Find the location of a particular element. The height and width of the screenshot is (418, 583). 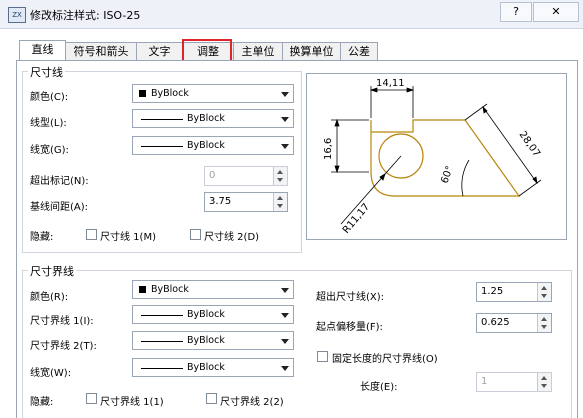

suppress-dim-line-1-label: 尺寸线 1(M) is located at coordinates (128, 237).